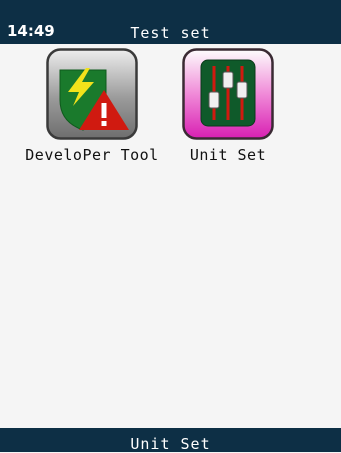 This screenshot has height=453, width=341. Describe the element at coordinates (92, 94) in the screenshot. I see `developer-shield-warning-icon` at that location.